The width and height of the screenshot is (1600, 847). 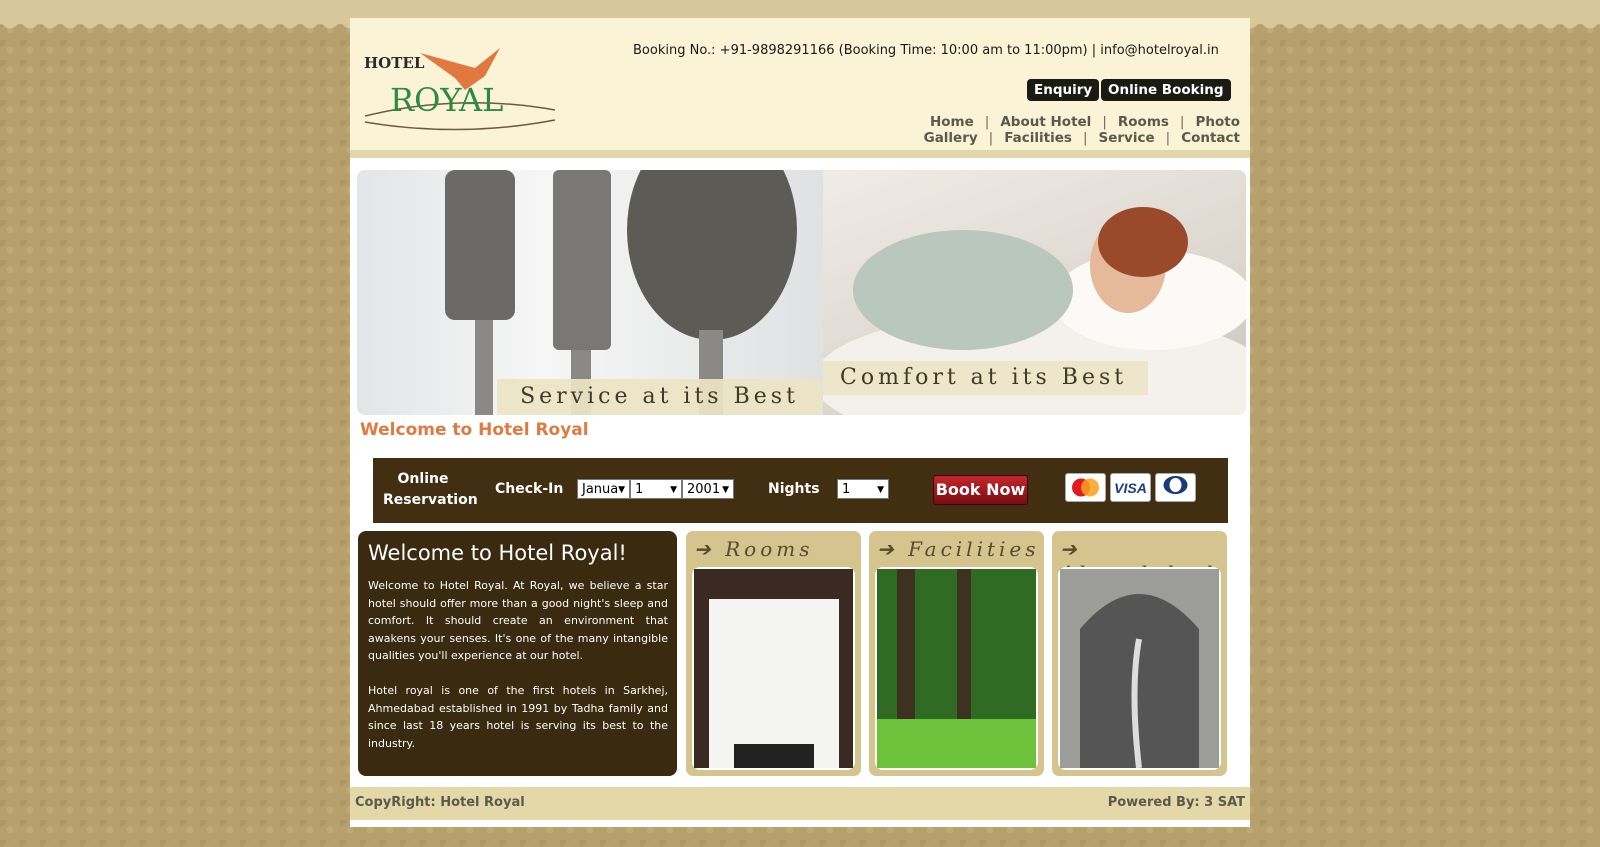 What do you see at coordinates (474, 430) in the screenshot?
I see `welcome-heading: Welcome to Hotel Royal` at bounding box center [474, 430].